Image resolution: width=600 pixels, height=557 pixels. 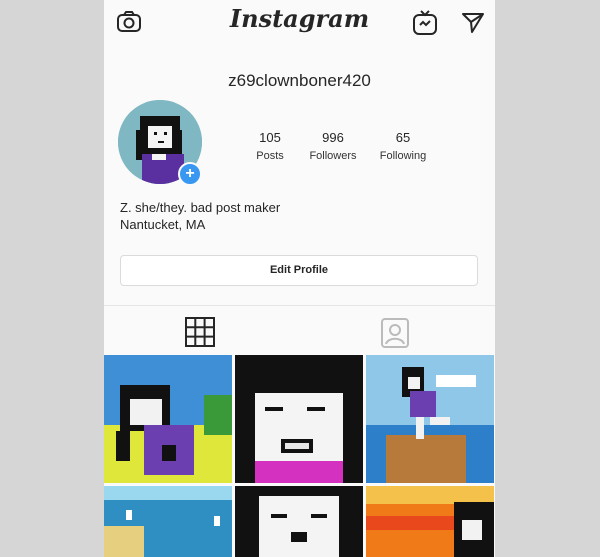 What do you see at coordinates (200, 207) in the screenshot?
I see `bio-text: Z. she/they. bad post maker` at bounding box center [200, 207].